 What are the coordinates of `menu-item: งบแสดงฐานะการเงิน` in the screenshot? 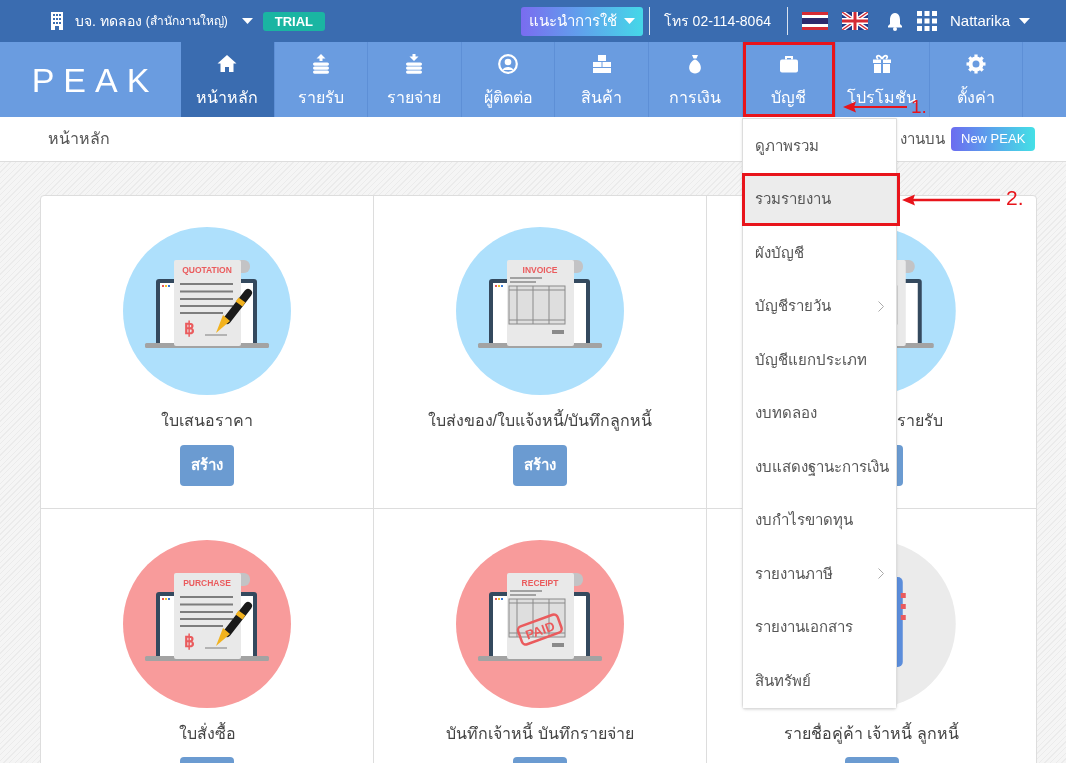 It's located at (819, 467).